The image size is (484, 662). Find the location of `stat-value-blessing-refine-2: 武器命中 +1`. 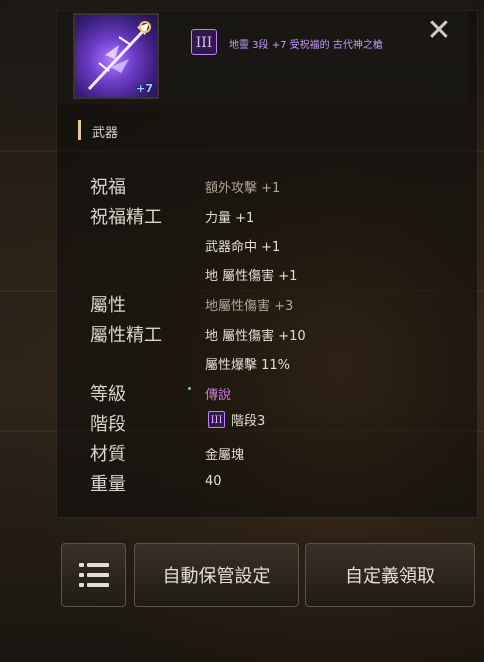

stat-value-blessing-refine-2: 武器命中 +1 is located at coordinates (243, 247).